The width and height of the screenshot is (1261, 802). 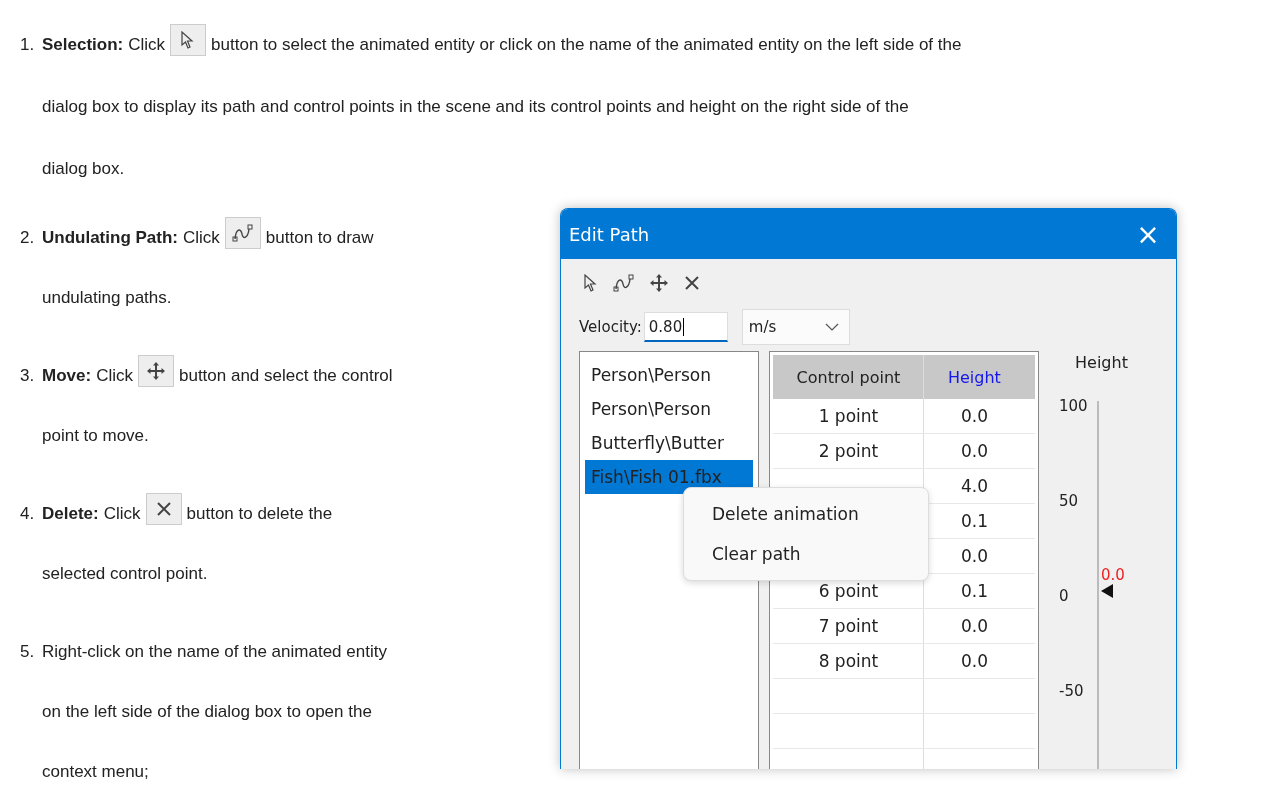 What do you see at coordinates (795, 327) in the screenshot?
I see `unit-dropdown: m/s` at bounding box center [795, 327].